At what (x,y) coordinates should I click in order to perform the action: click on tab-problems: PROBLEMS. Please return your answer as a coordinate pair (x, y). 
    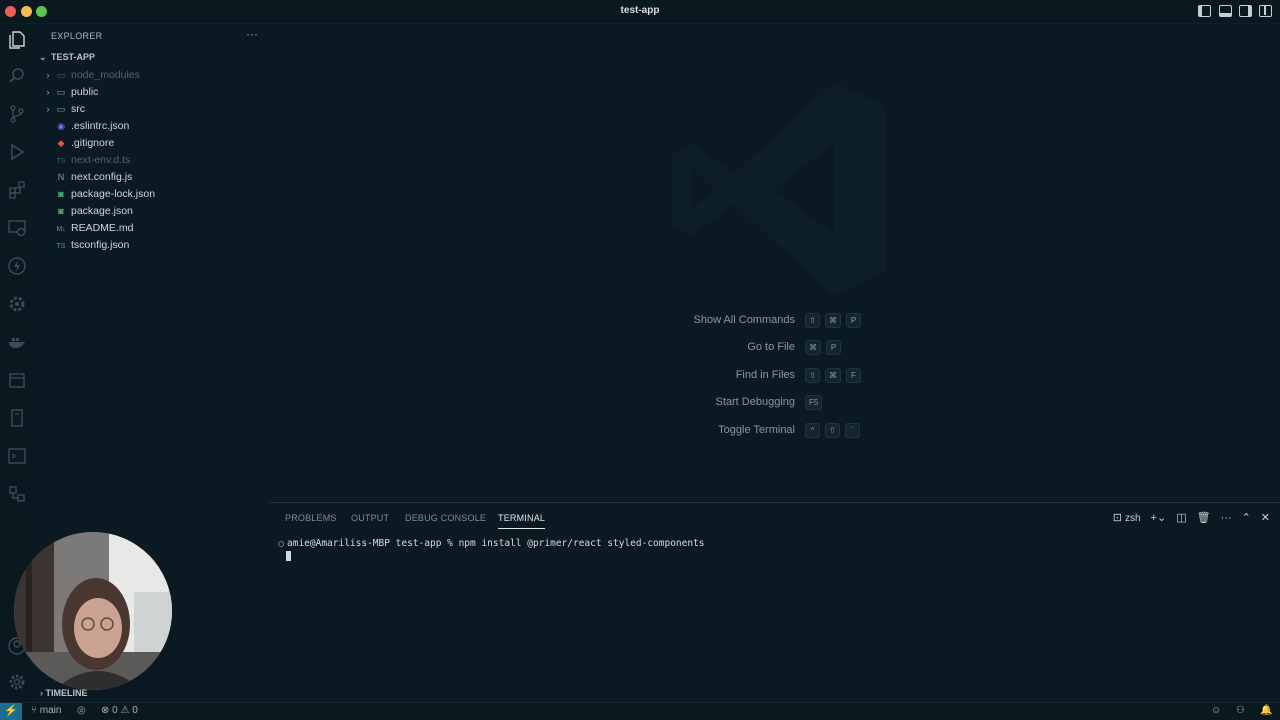
    Looking at the image, I should click on (311, 518).